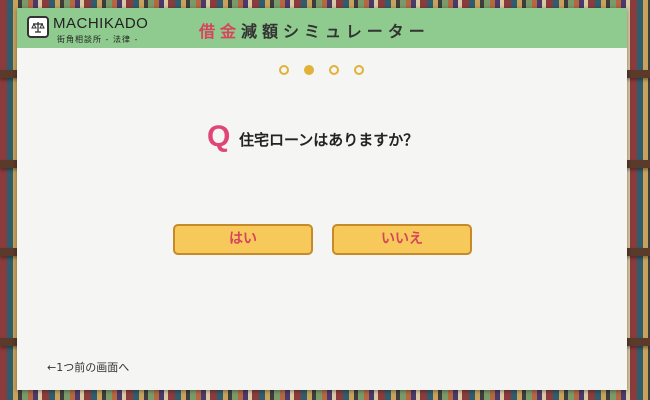  Describe the element at coordinates (88, 367) in the screenshot. I see `back-link: ←1つ前の画面へ` at that location.